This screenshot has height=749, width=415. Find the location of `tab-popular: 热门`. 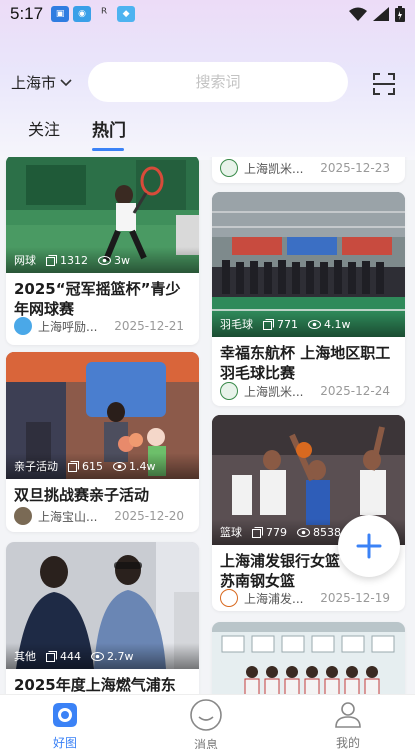

tab-popular: 热门 is located at coordinates (109, 128).